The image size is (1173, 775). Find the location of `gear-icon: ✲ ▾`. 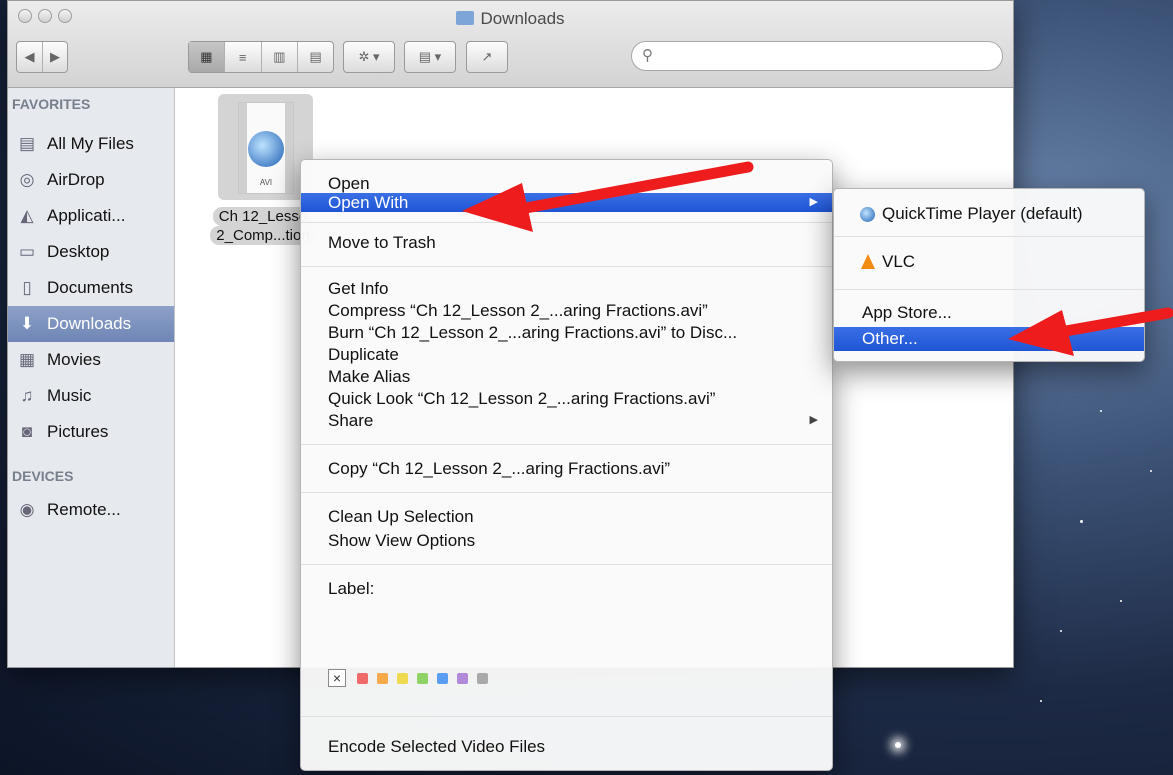

gear-icon: ✲ ▾ is located at coordinates (369, 56).